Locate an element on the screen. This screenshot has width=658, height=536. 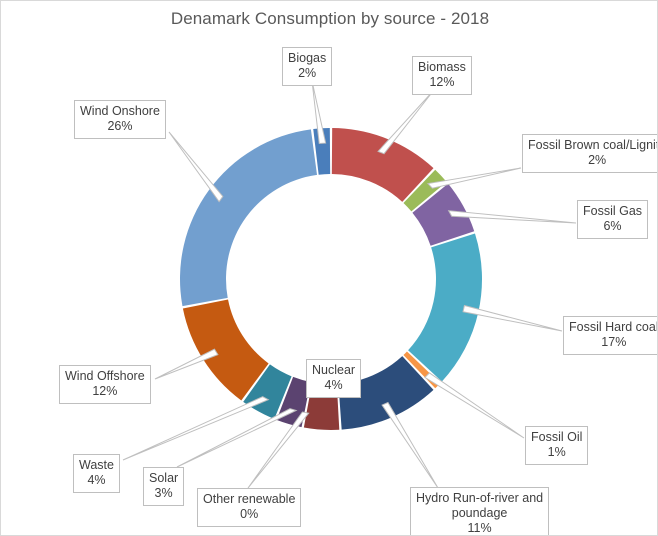
doughnut-slice is located at coordinates (248, 218).